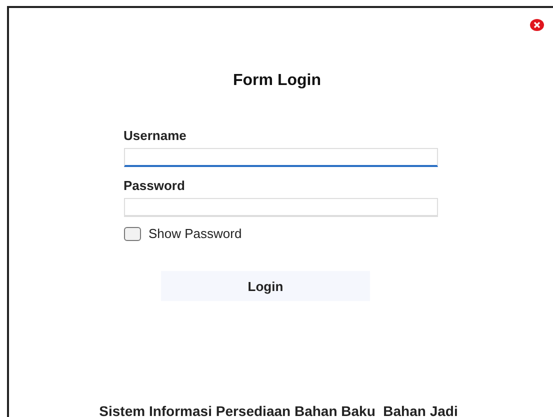 The height and width of the screenshot is (417, 553). I want to click on checkbox-label: Show Password, so click(195, 233).